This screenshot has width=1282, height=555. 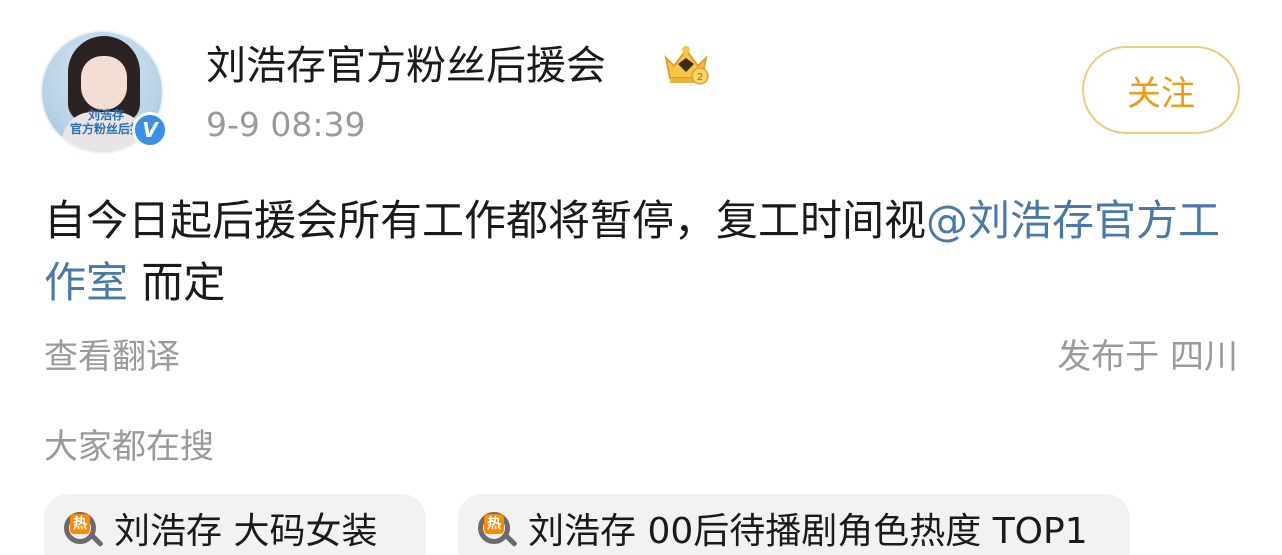 What do you see at coordinates (485, 220) in the screenshot?
I see `post-text-main: 自今日起后援会所有工作都将暂停，复工时间视` at bounding box center [485, 220].